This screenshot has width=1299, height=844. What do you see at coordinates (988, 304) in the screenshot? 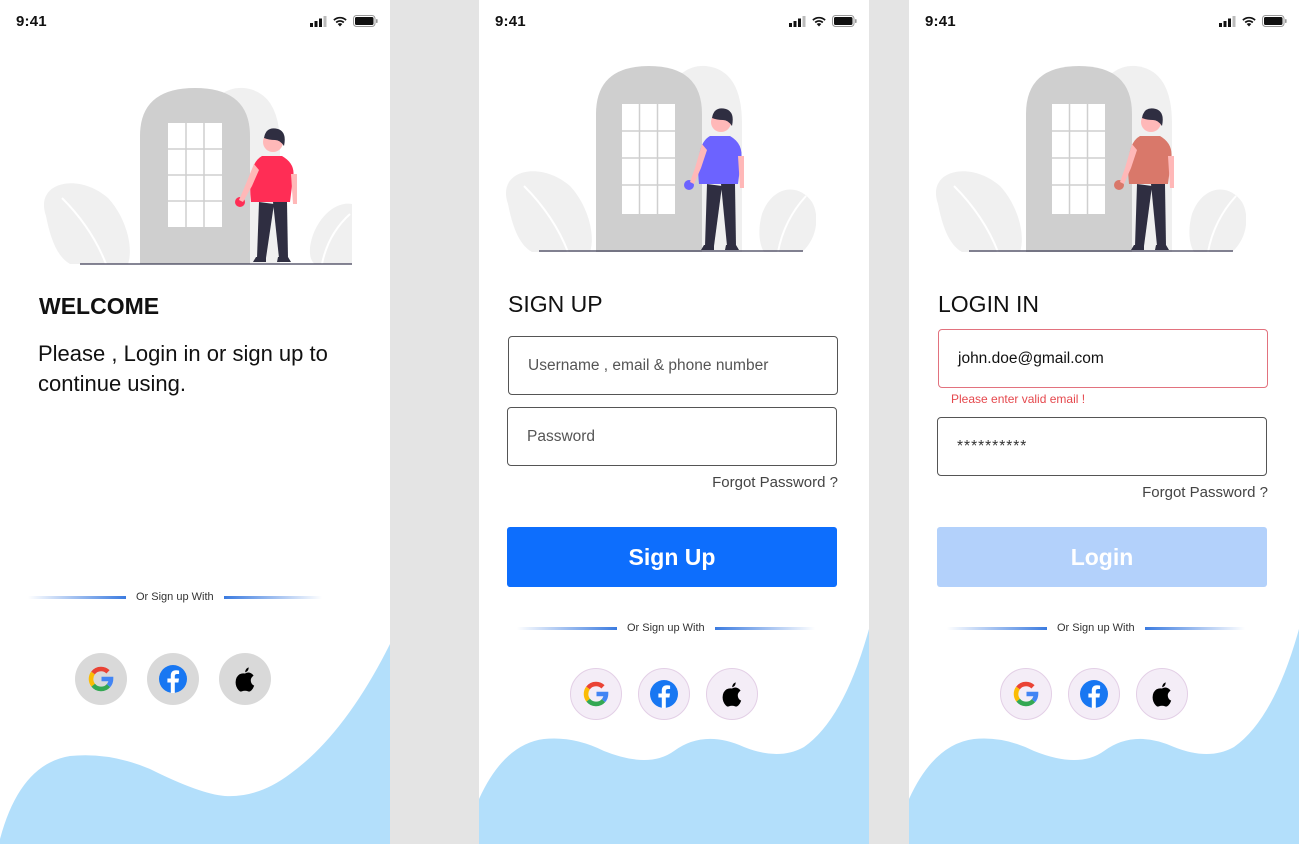
I see `page-title: LOGIN IN` at bounding box center [988, 304].